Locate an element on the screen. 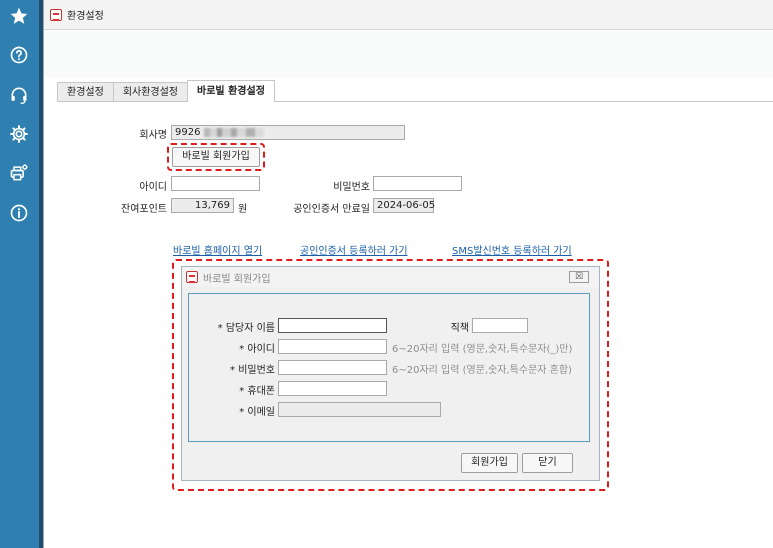 The image size is (773, 548). window-titlebar: 환경설정 is located at coordinates (408, 15).